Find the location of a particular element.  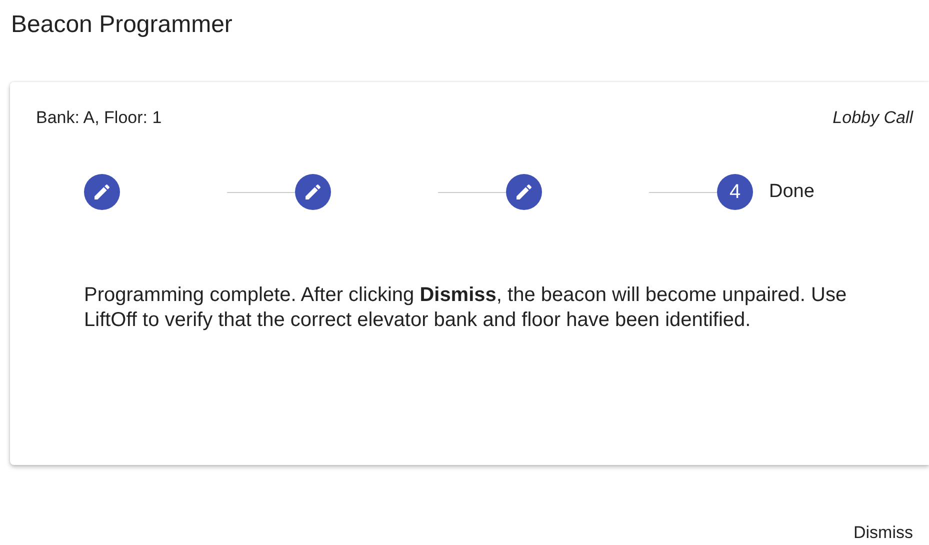

location-text: Bank: A, Floor: 1 is located at coordinates (99, 118).